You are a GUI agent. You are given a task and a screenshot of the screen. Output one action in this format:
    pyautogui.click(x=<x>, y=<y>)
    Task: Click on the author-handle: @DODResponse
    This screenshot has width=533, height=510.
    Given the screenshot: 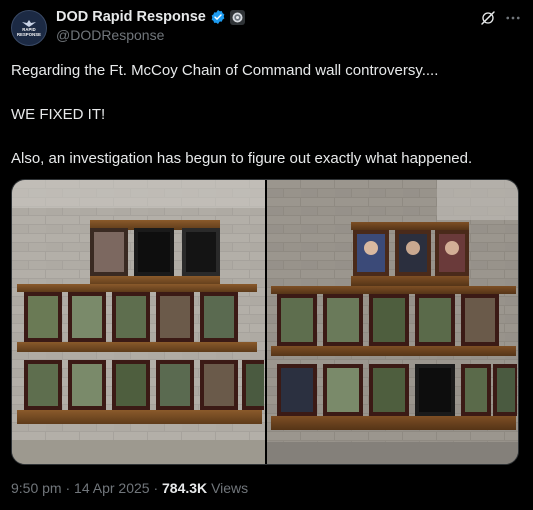 What is the action you would take?
    pyautogui.click(x=110, y=35)
    